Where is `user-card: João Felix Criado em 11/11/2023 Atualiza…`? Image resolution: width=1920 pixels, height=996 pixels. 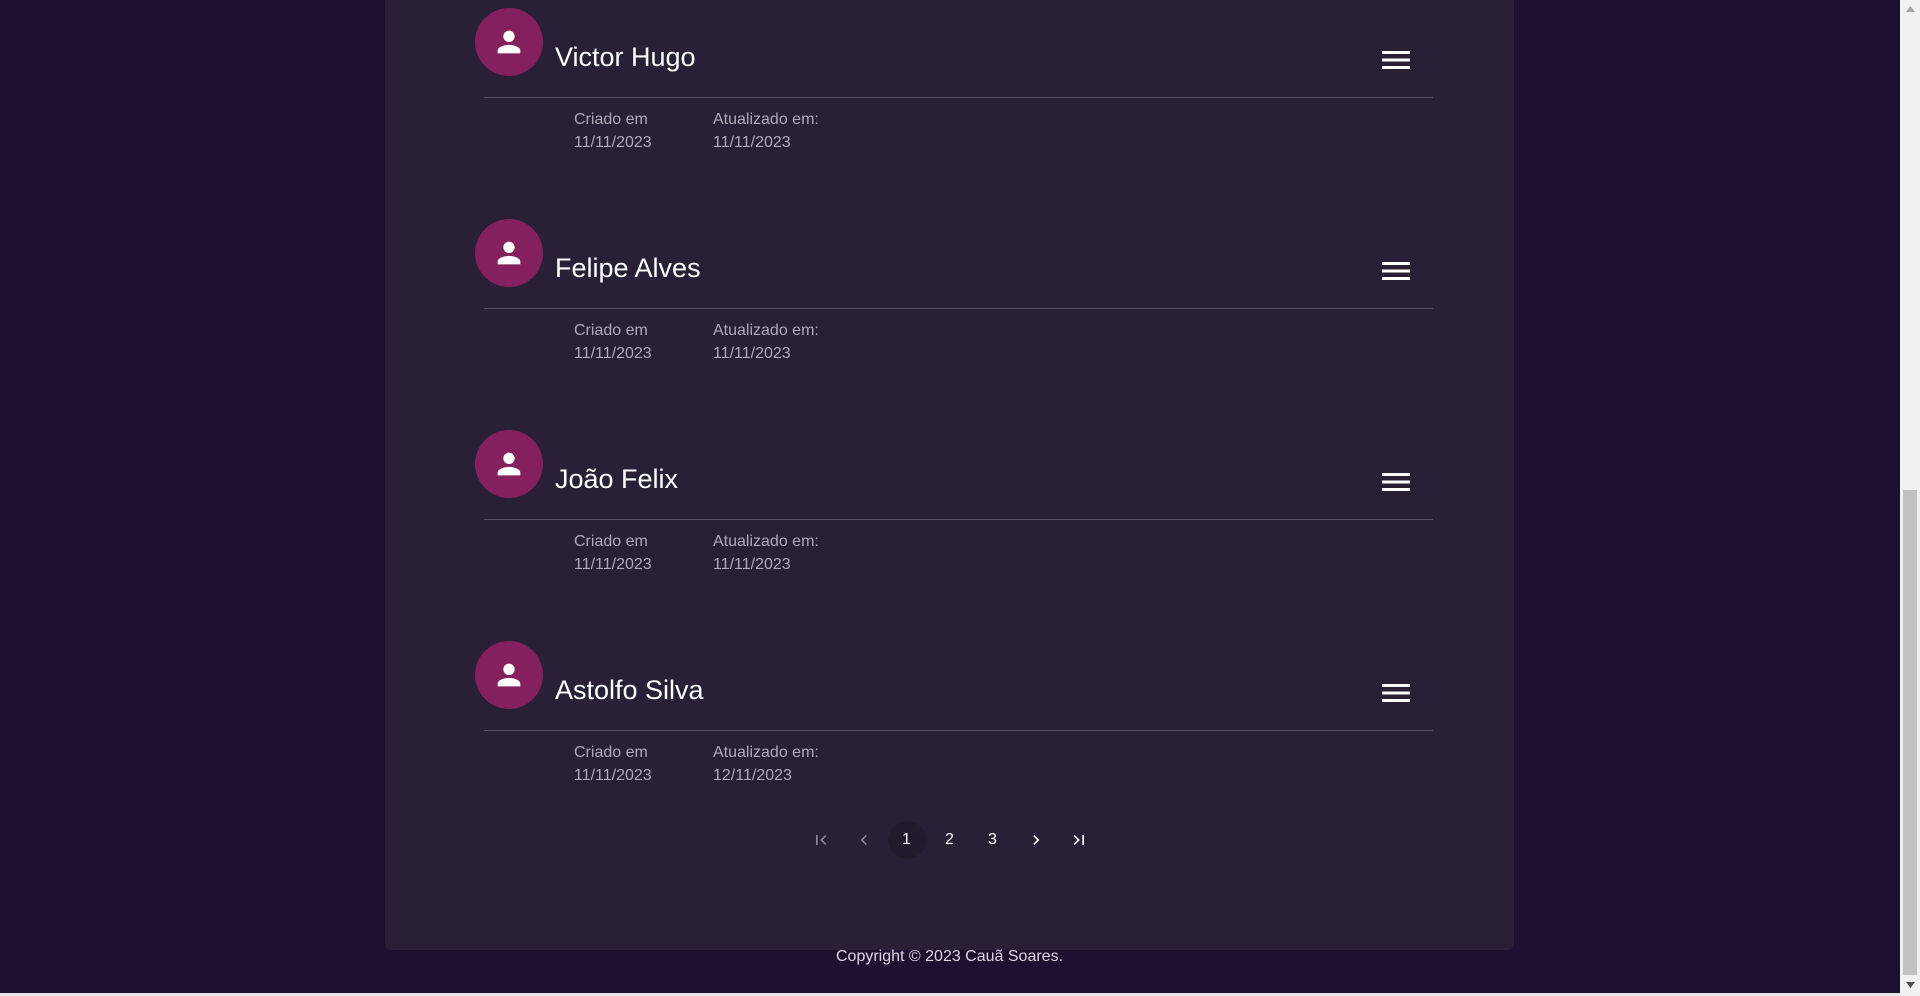 user-card: João Felix Criado em 11/11/2023 Atualiza… is located at coordinates (949, 502).